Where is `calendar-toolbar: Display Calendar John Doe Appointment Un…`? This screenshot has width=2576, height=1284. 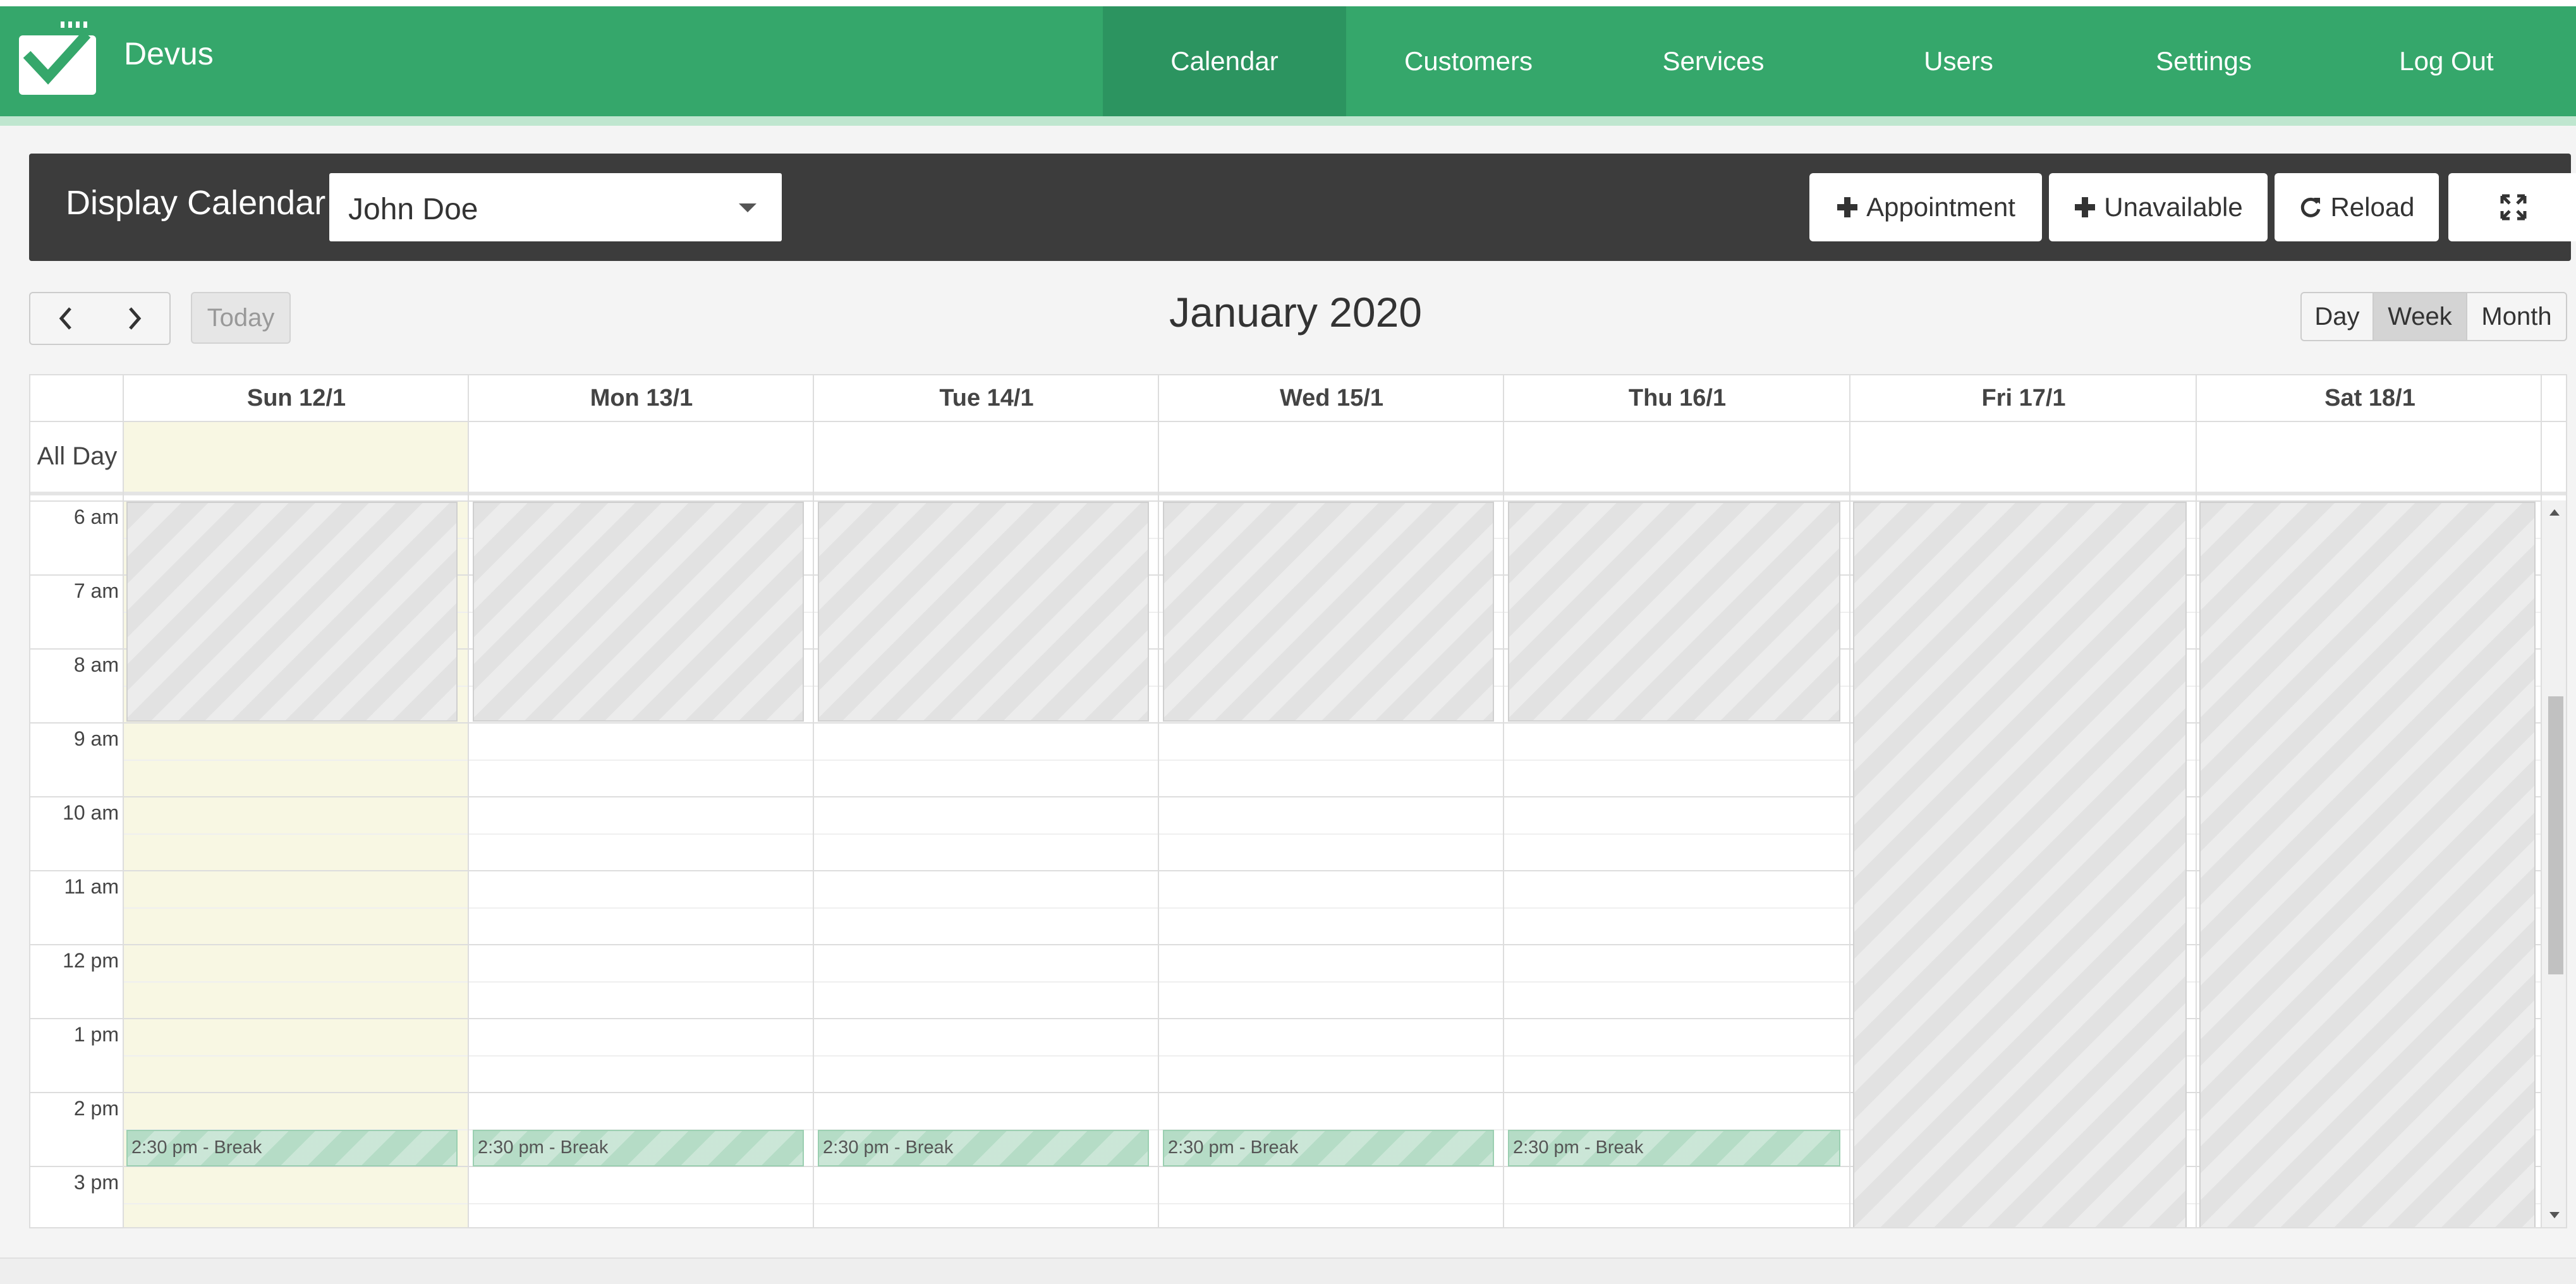 calendar-toolbar: Display Calendar John Doe Appointment Un… is located at coordinates (1303, 207).